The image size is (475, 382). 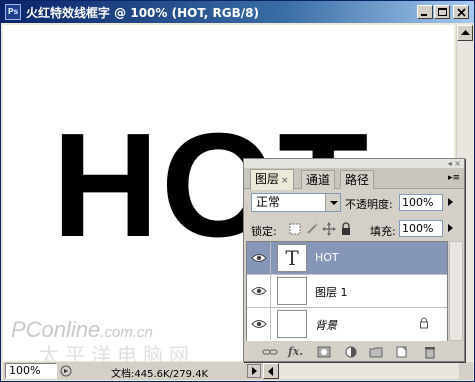 What do you see at coordinates (383, 231) in the screenshot?
I see `fill-label: 填充:` at bounding box center [383, 231].